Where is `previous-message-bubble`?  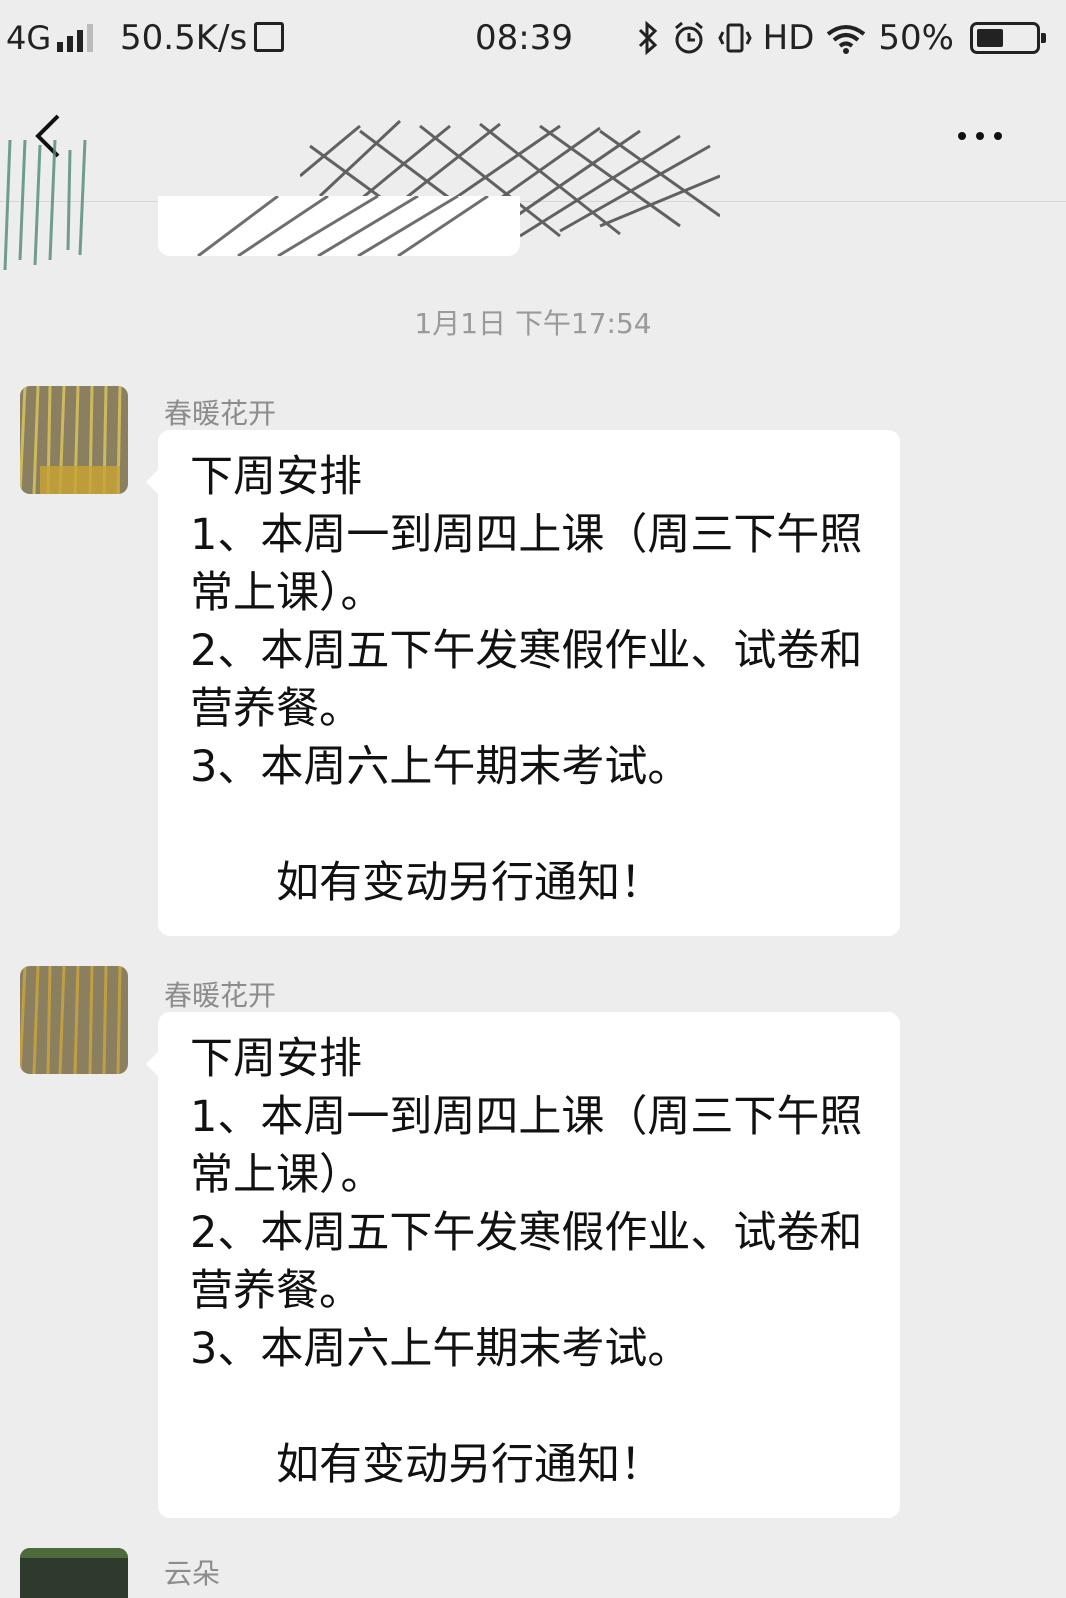 previous-message-bubble is located at coordinates (339, 226).